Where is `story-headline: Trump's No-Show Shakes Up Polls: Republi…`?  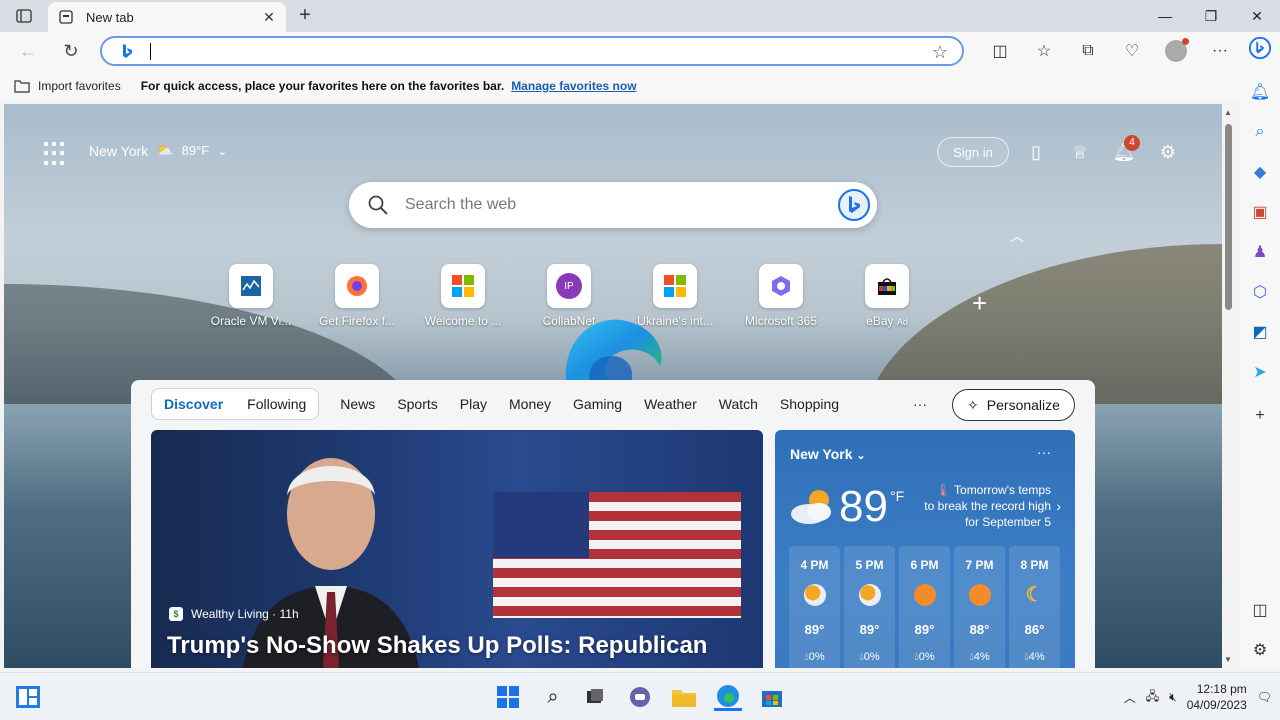
story-headline: Trump's No-Show Shakes Up Polls: Republi… is located at coordinates (437, 646).